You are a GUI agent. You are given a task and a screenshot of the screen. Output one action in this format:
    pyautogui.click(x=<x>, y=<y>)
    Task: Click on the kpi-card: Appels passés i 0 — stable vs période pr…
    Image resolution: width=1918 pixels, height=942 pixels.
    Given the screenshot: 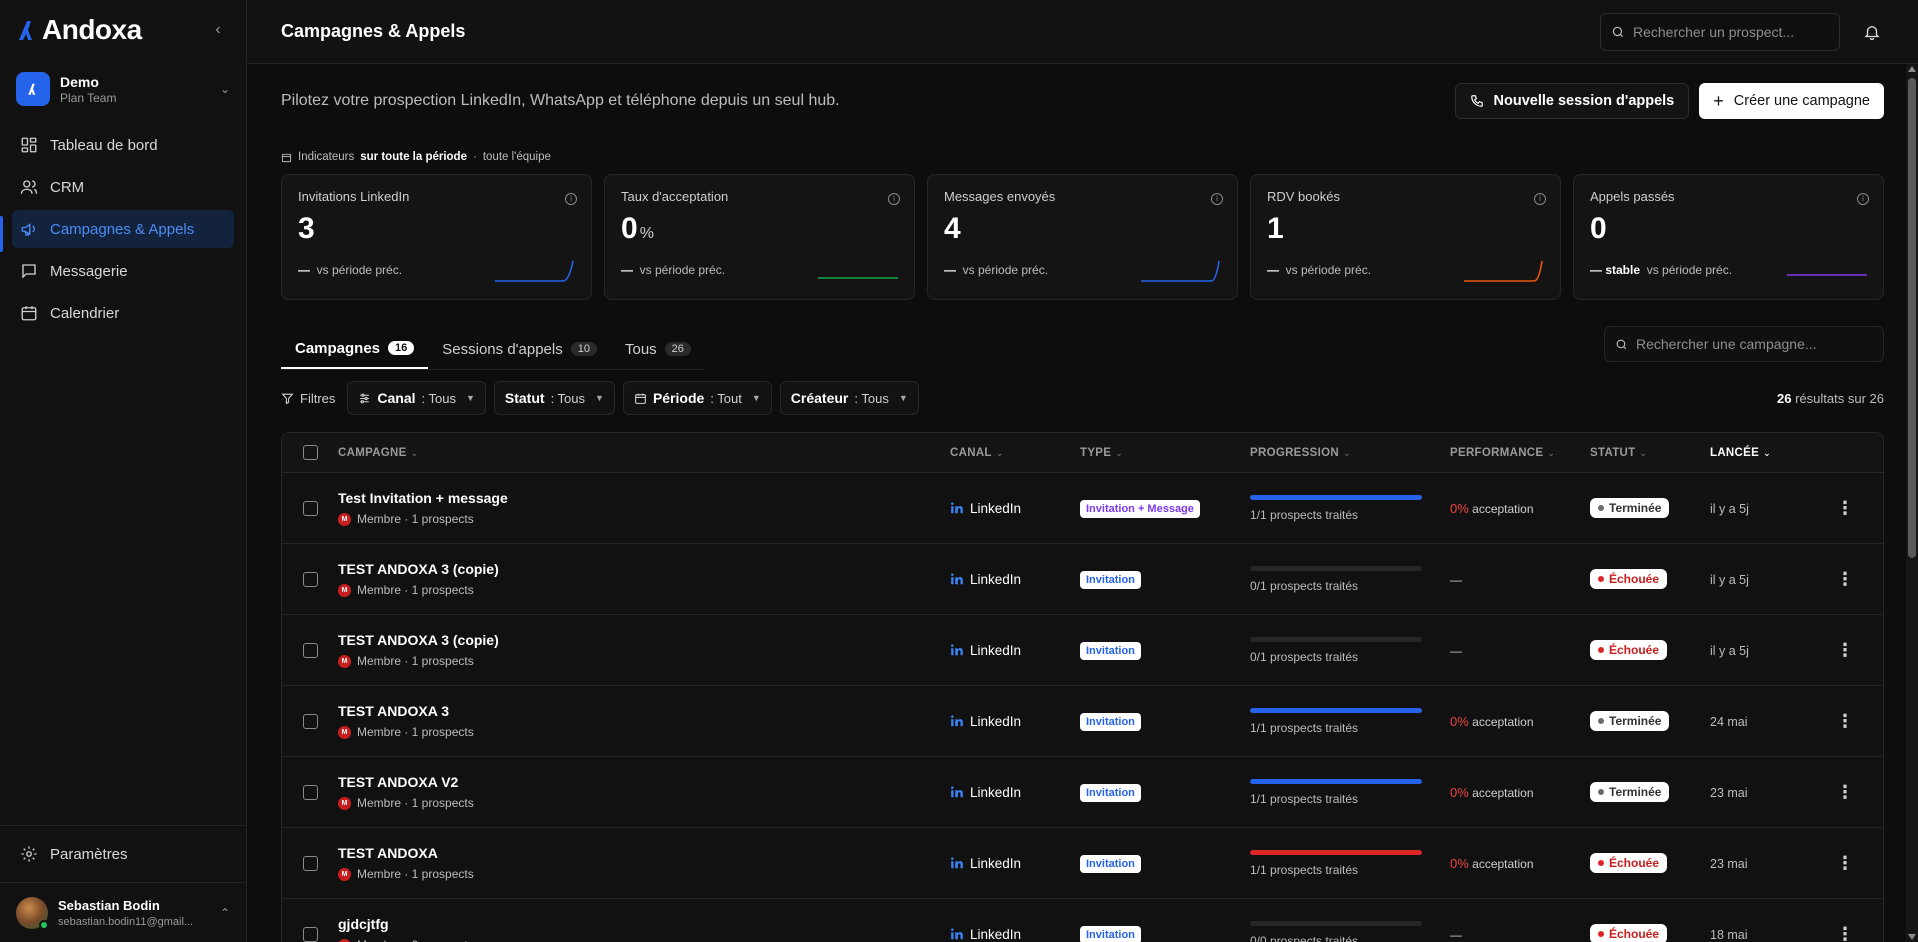 What is the action you would take?
    pyautogui.click(x=1728, y=237)
    